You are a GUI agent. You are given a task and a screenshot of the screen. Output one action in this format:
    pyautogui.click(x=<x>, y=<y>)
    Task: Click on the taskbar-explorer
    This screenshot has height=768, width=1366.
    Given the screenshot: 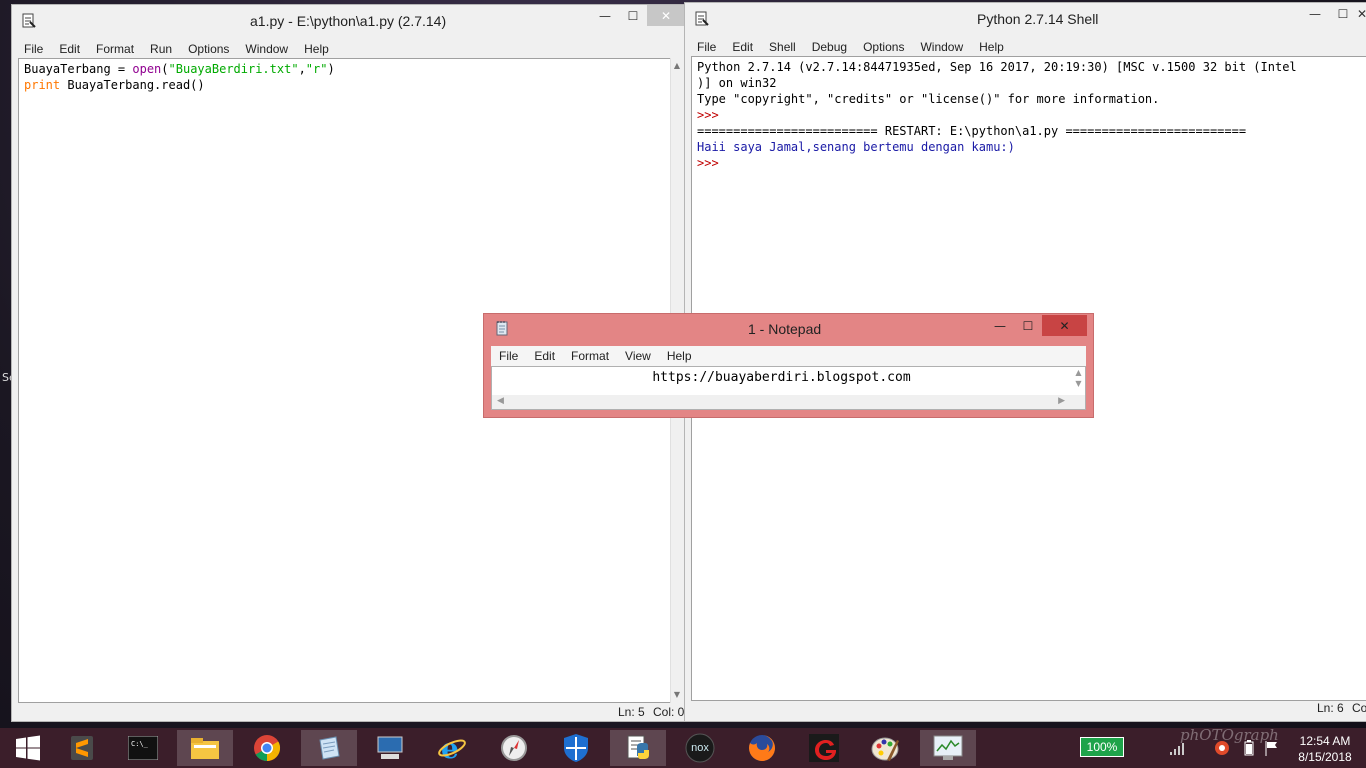 What is the action you would take?
    pyautogui.click(x=205, y=748)
    